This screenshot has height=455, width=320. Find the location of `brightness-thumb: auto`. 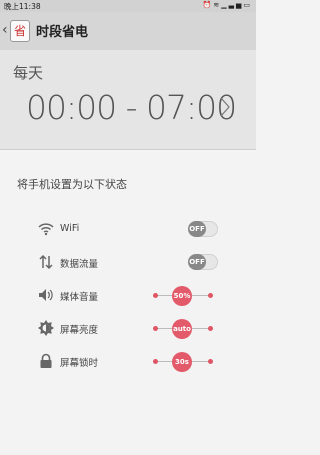

brightness-thumb: auto is located at coordinates (182, 329).